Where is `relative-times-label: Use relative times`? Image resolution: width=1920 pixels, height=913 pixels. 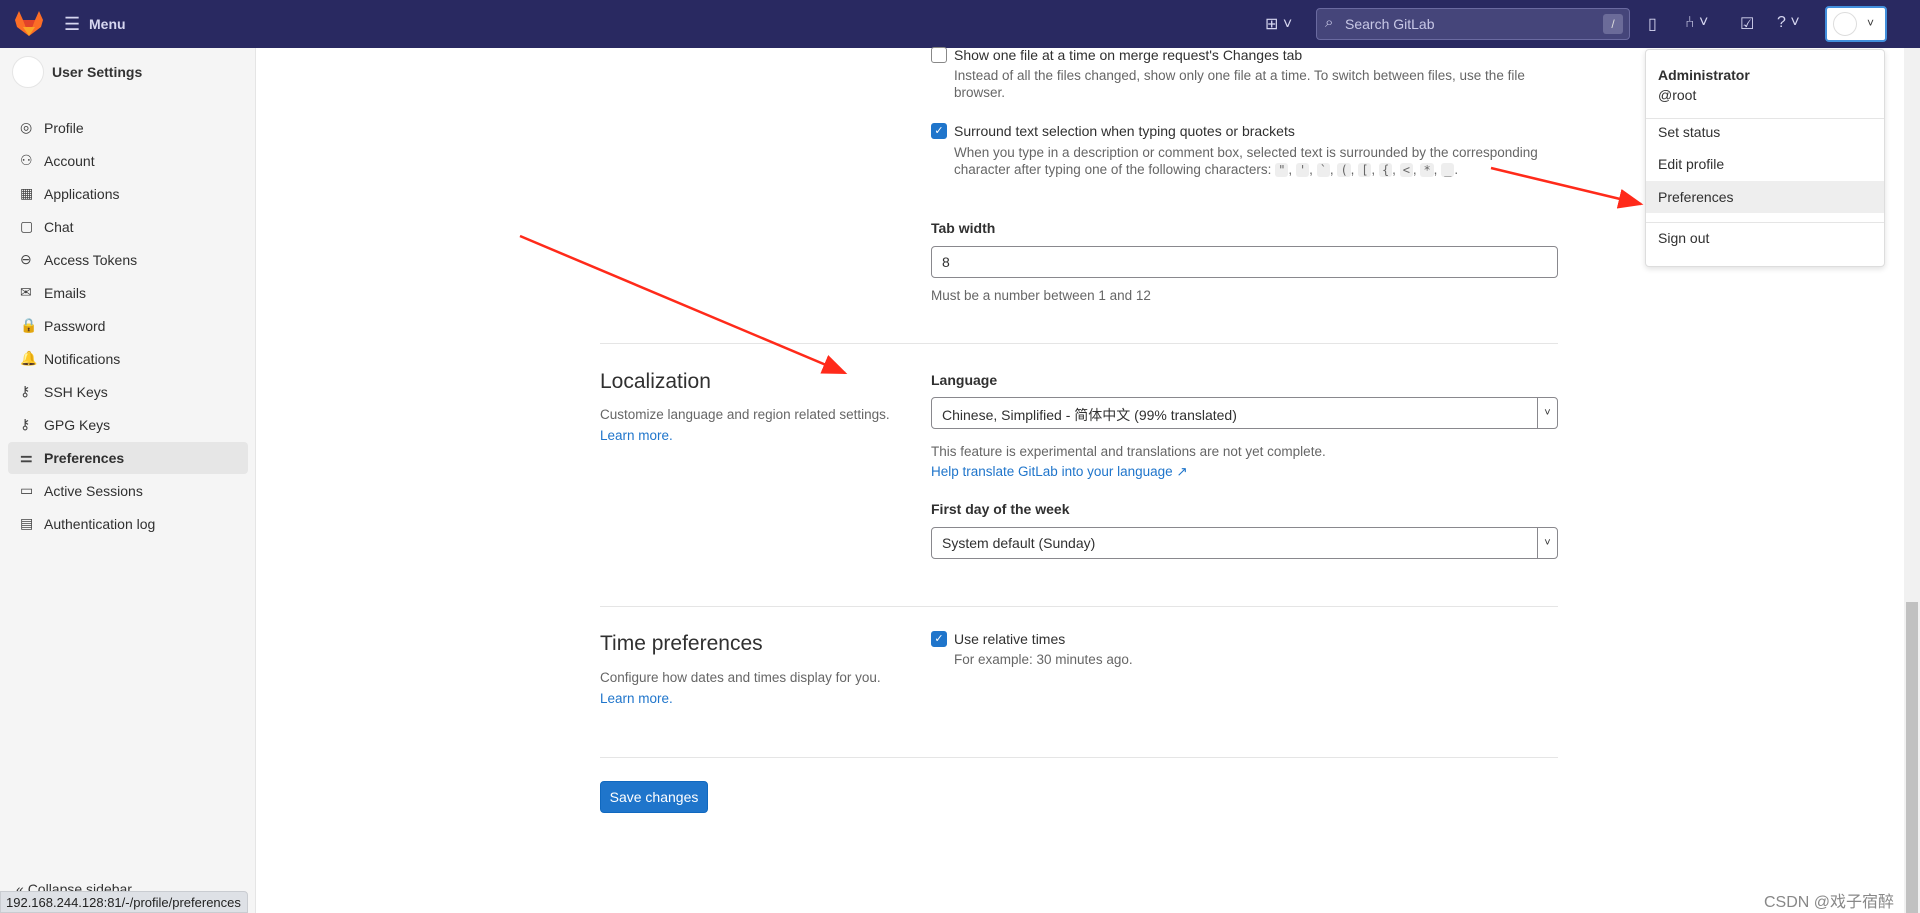
relative-times-label: Use relative times is located at coordinates (1010, 639).